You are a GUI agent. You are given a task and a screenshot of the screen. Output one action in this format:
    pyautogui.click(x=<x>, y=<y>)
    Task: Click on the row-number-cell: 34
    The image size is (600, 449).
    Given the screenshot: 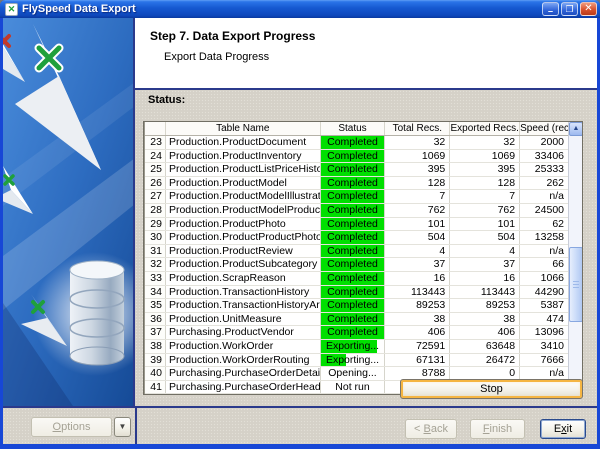 What is the action you would take?
    pyautogui.click(x=155, y=292)
    